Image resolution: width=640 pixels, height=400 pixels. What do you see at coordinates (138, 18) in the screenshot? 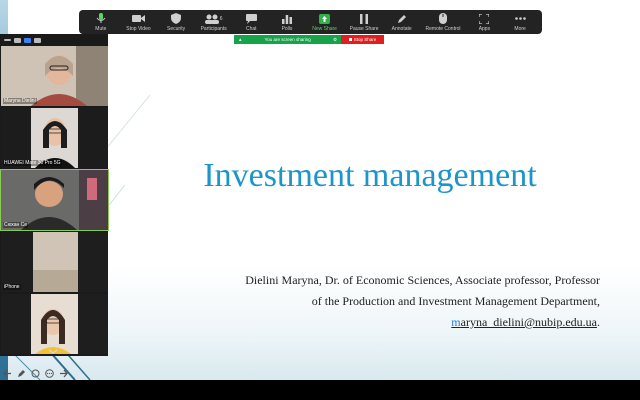
I see `video-camera-icon` at bounding box center [138, 18].